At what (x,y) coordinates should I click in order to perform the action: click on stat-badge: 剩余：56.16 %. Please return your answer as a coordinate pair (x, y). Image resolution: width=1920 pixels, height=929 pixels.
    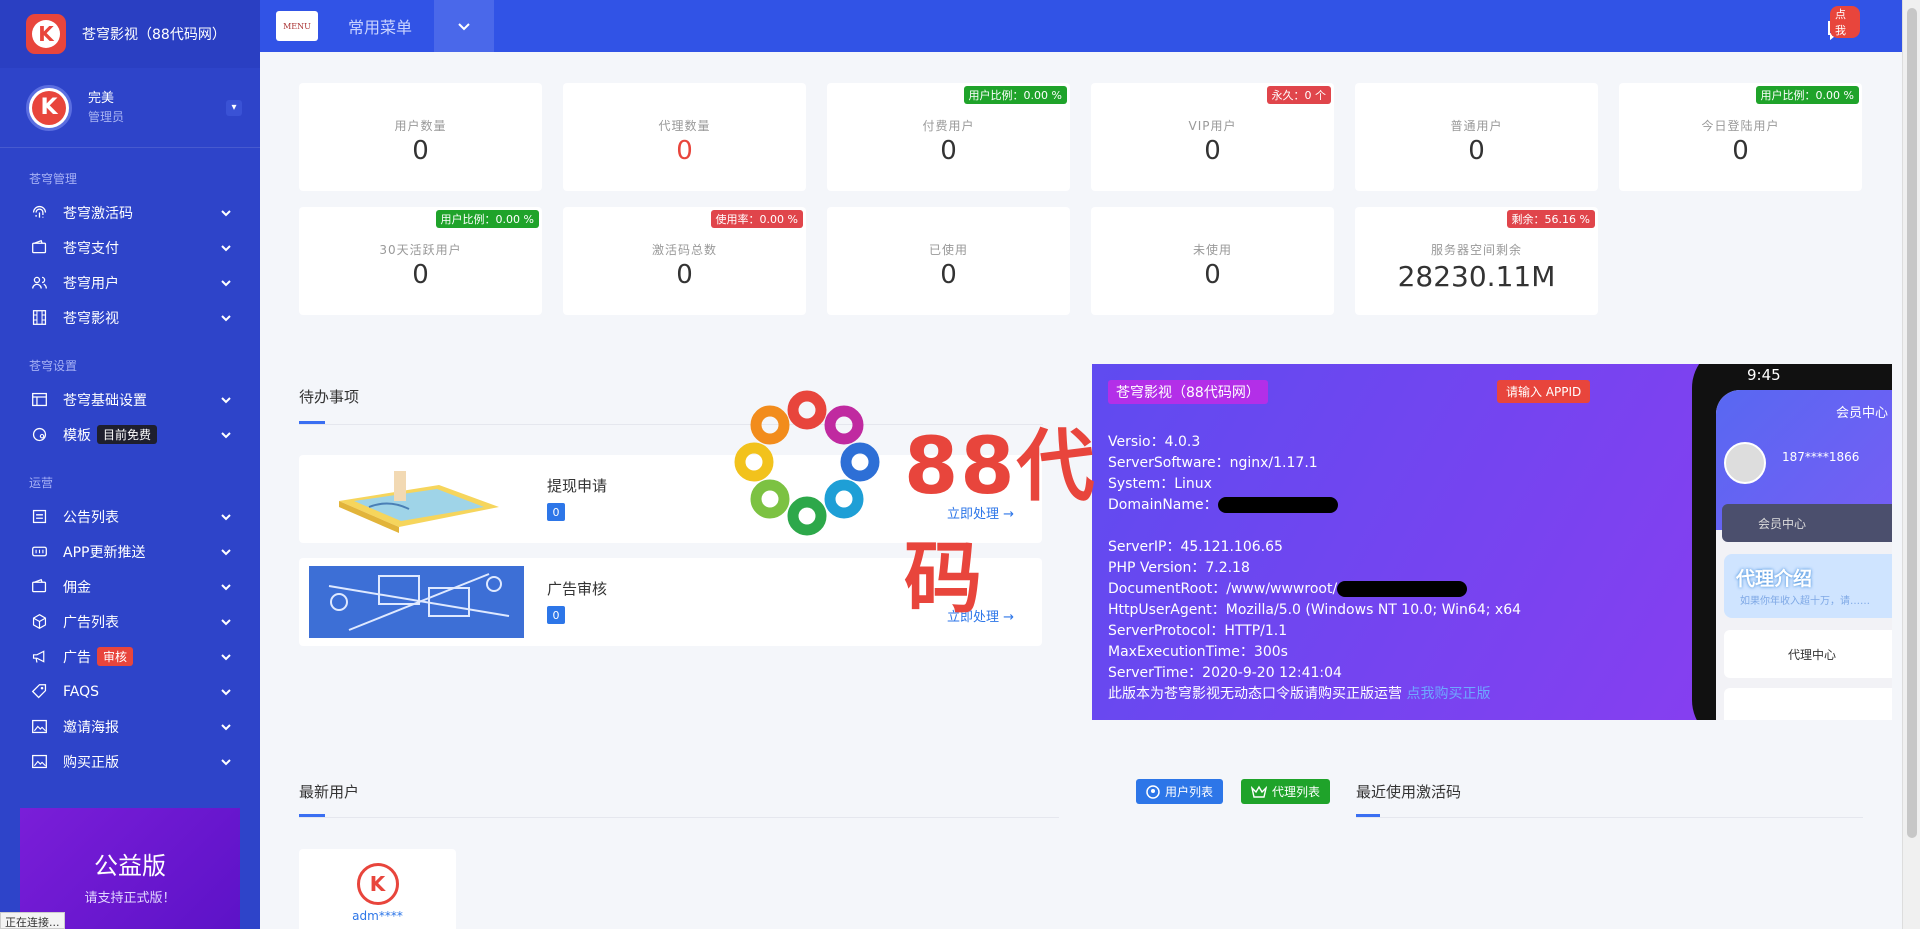
    Looking at the image, I should click on (1550, 219).